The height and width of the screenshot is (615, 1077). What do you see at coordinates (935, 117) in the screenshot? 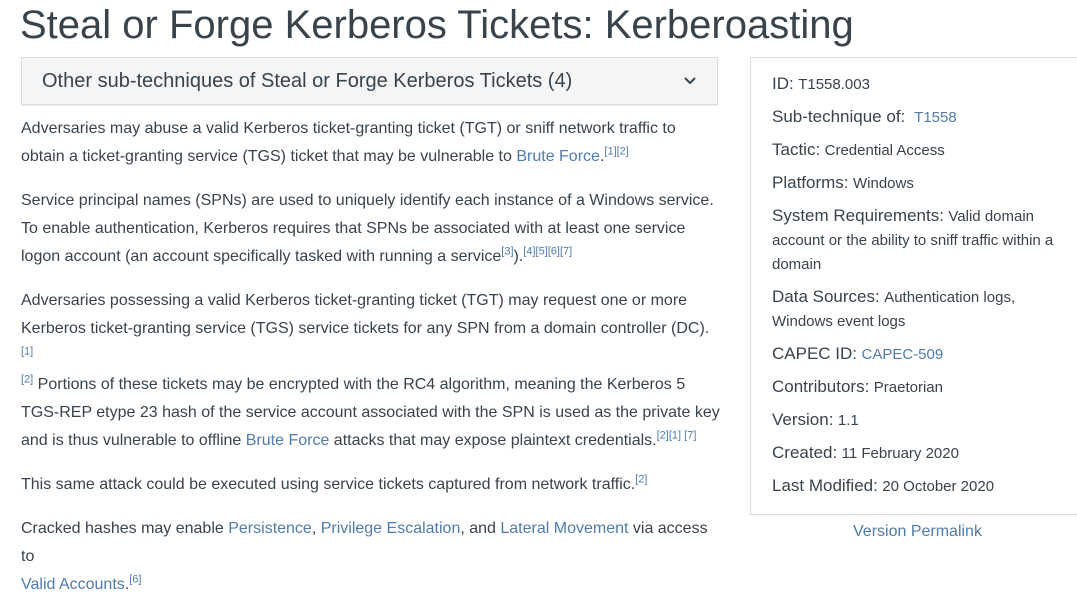
I see `link-parent-technique: T1558` at bounding box center [935, 117].